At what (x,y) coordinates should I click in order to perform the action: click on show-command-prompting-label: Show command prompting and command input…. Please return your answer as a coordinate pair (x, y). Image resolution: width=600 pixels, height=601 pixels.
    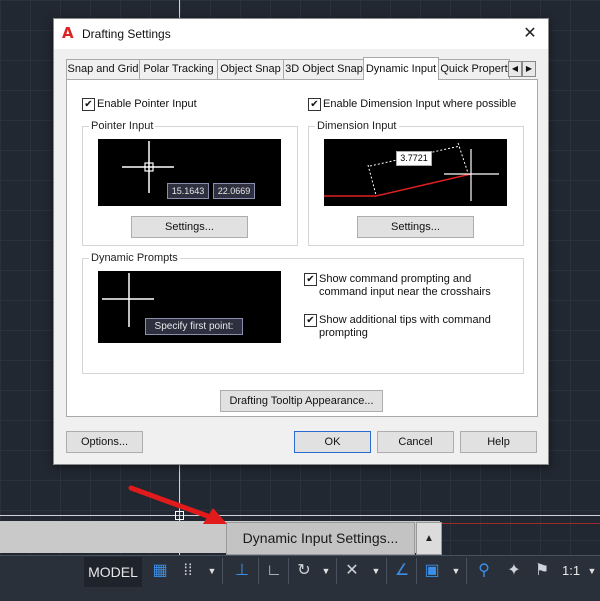
    Looking at the image, I should click on (405, 285).